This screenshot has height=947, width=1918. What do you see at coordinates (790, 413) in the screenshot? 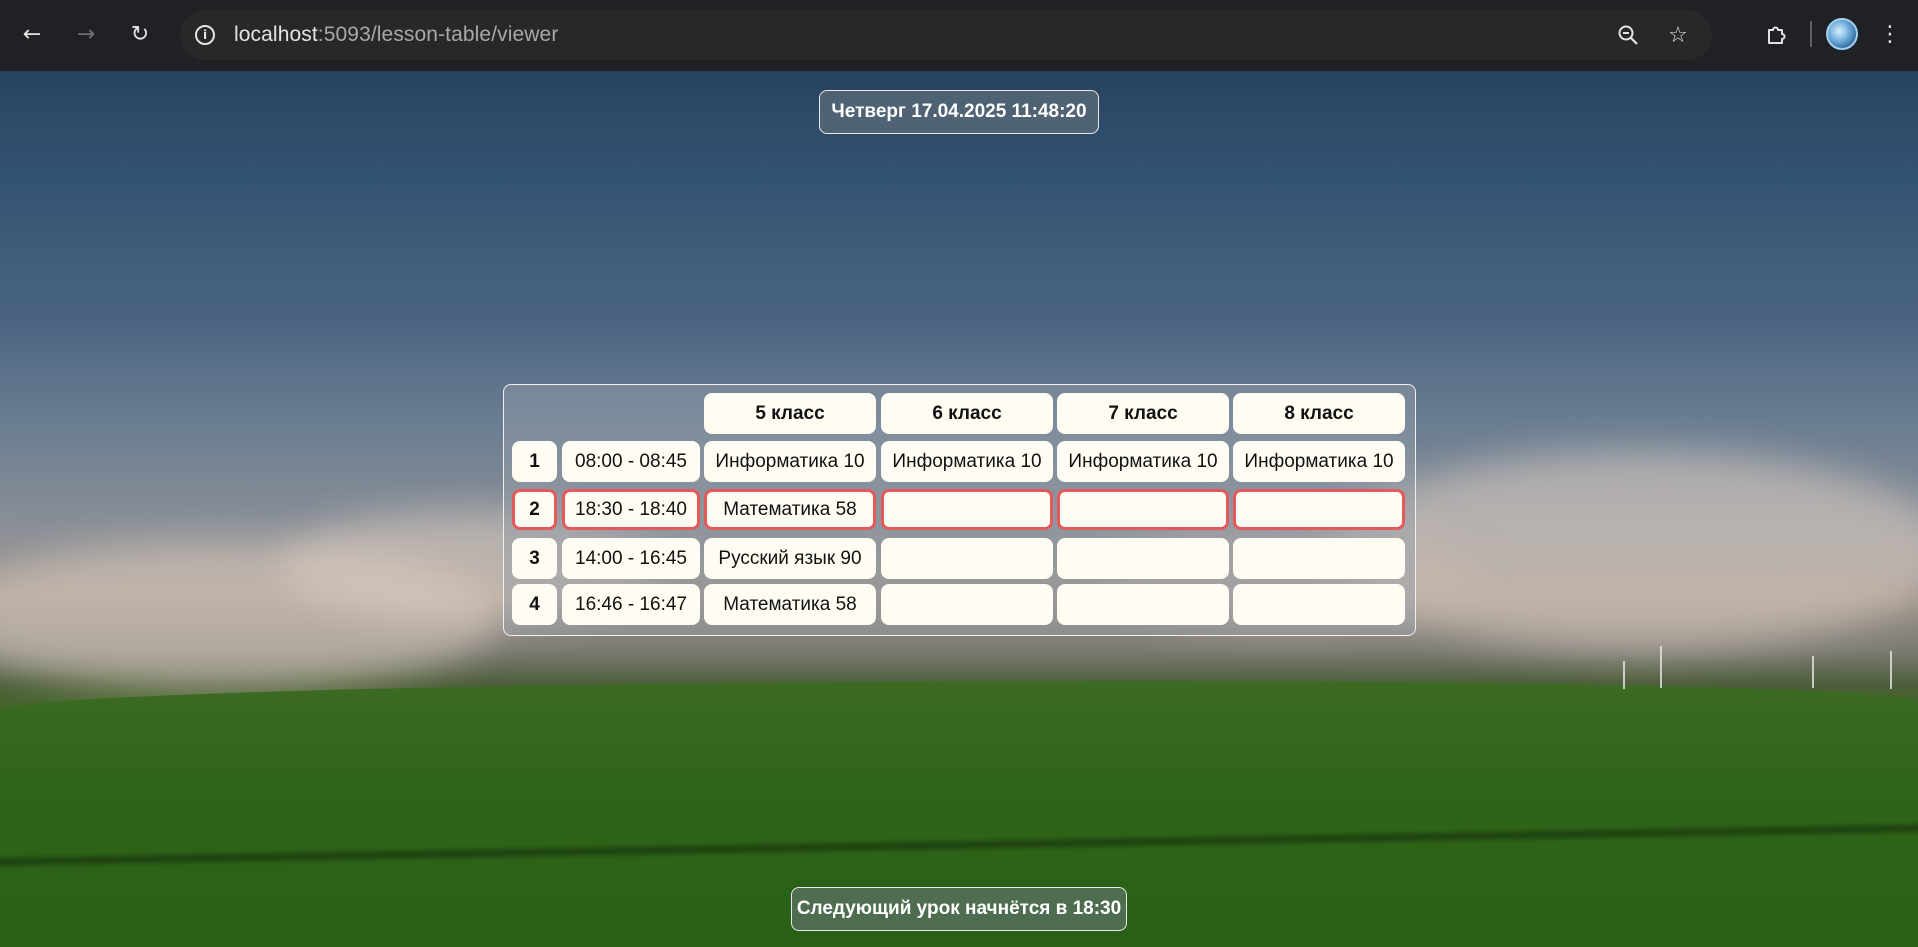
I see `column-header: 5 класс` at bounding box center [790, 413].